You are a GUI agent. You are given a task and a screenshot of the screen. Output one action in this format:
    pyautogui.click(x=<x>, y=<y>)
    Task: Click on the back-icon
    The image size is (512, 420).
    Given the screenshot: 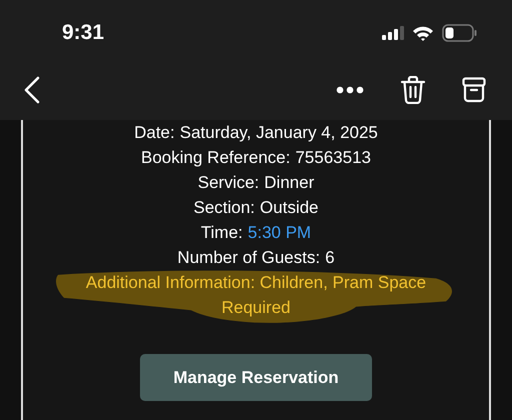 What is the action you would take?
    pyautogui.click(x=32, y=90)
    